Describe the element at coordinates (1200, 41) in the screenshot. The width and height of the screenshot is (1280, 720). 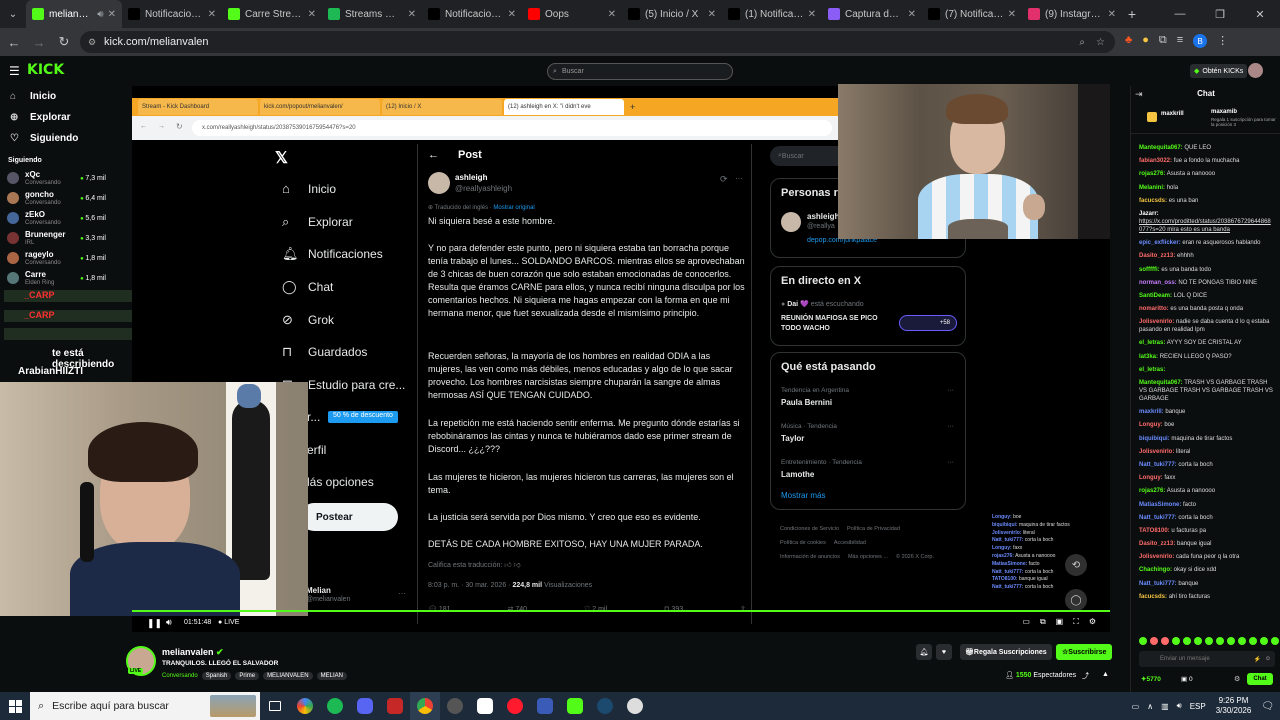
I see `profile-avatar: B` at that location.